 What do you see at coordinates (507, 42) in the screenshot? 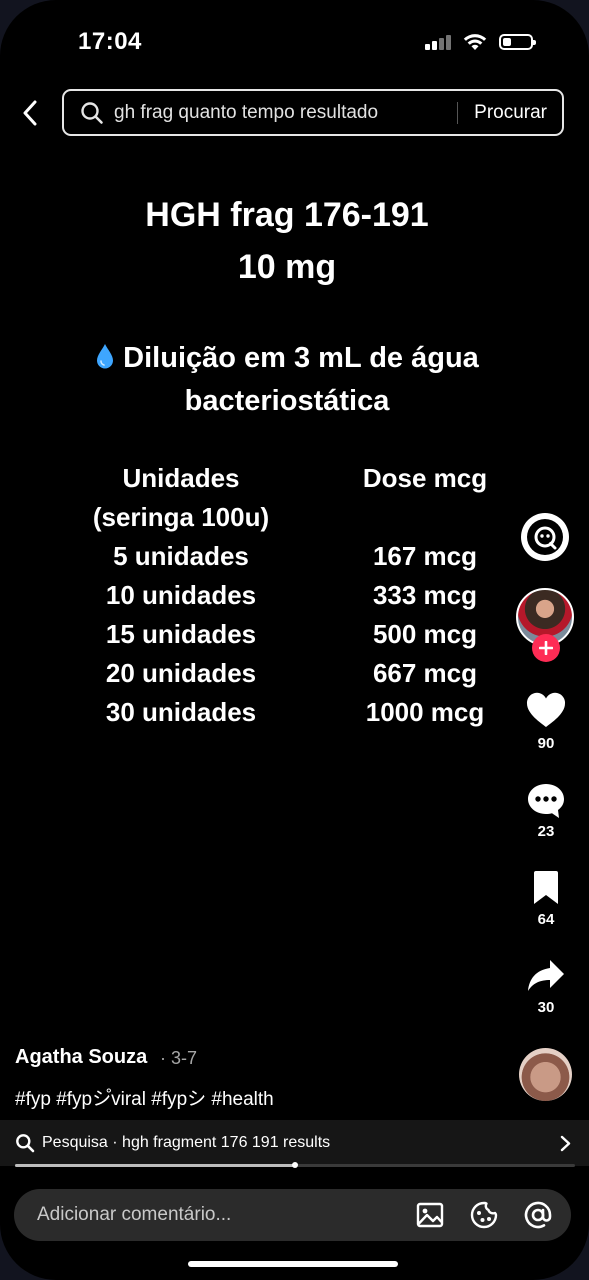
I see `battery-level` at bounding box center [507, 42].